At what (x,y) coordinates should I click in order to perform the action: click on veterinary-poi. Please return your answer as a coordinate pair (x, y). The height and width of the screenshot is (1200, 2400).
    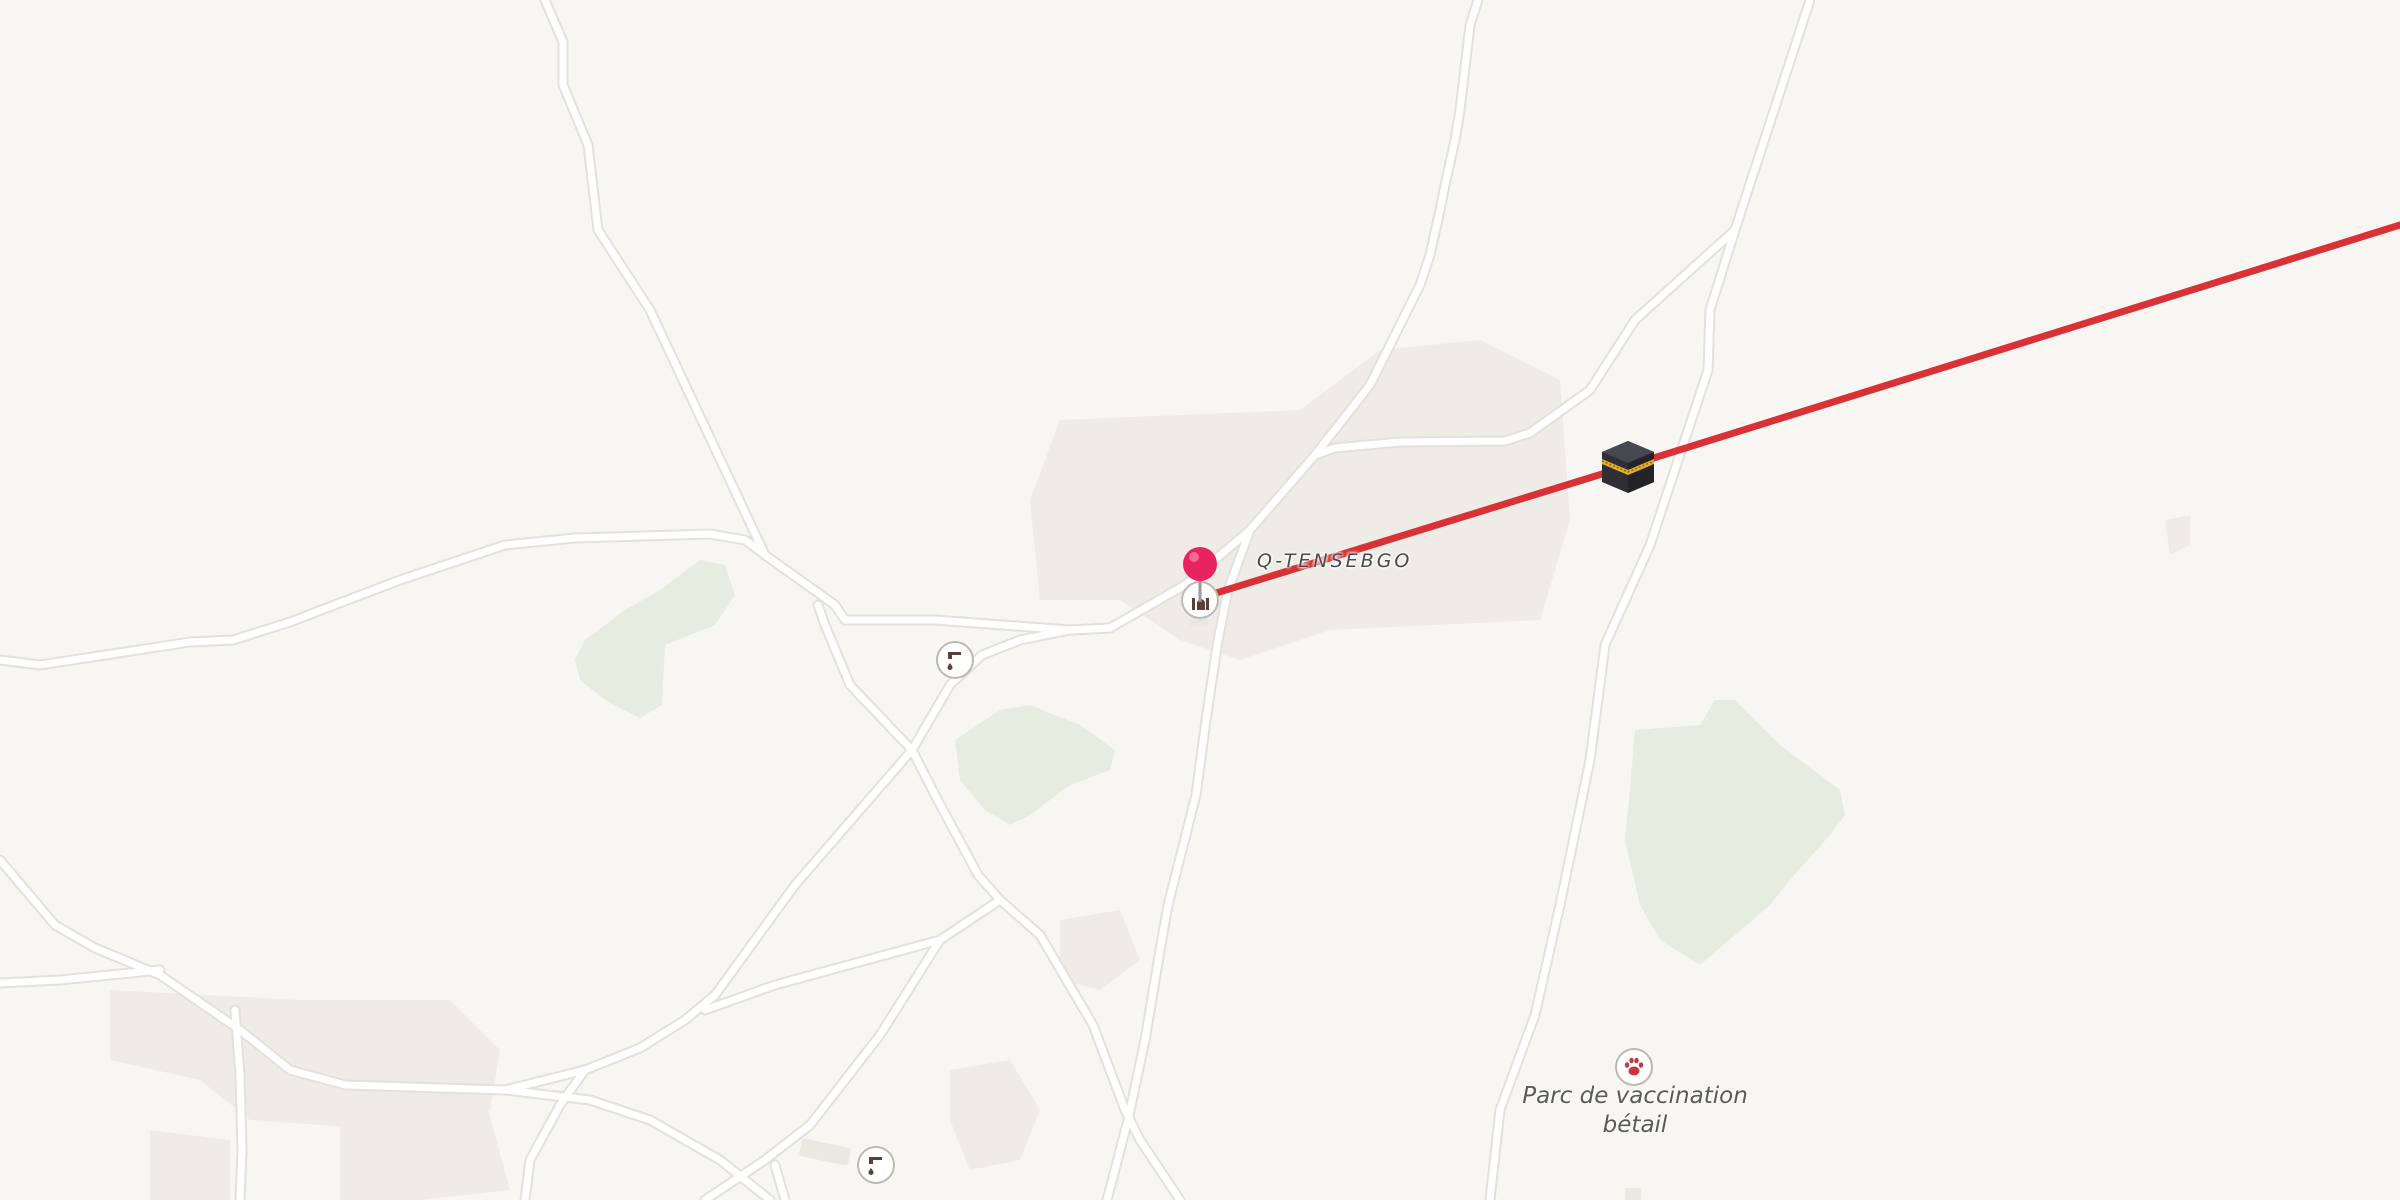
    Looking at the image, I should click on (1634, 1067).